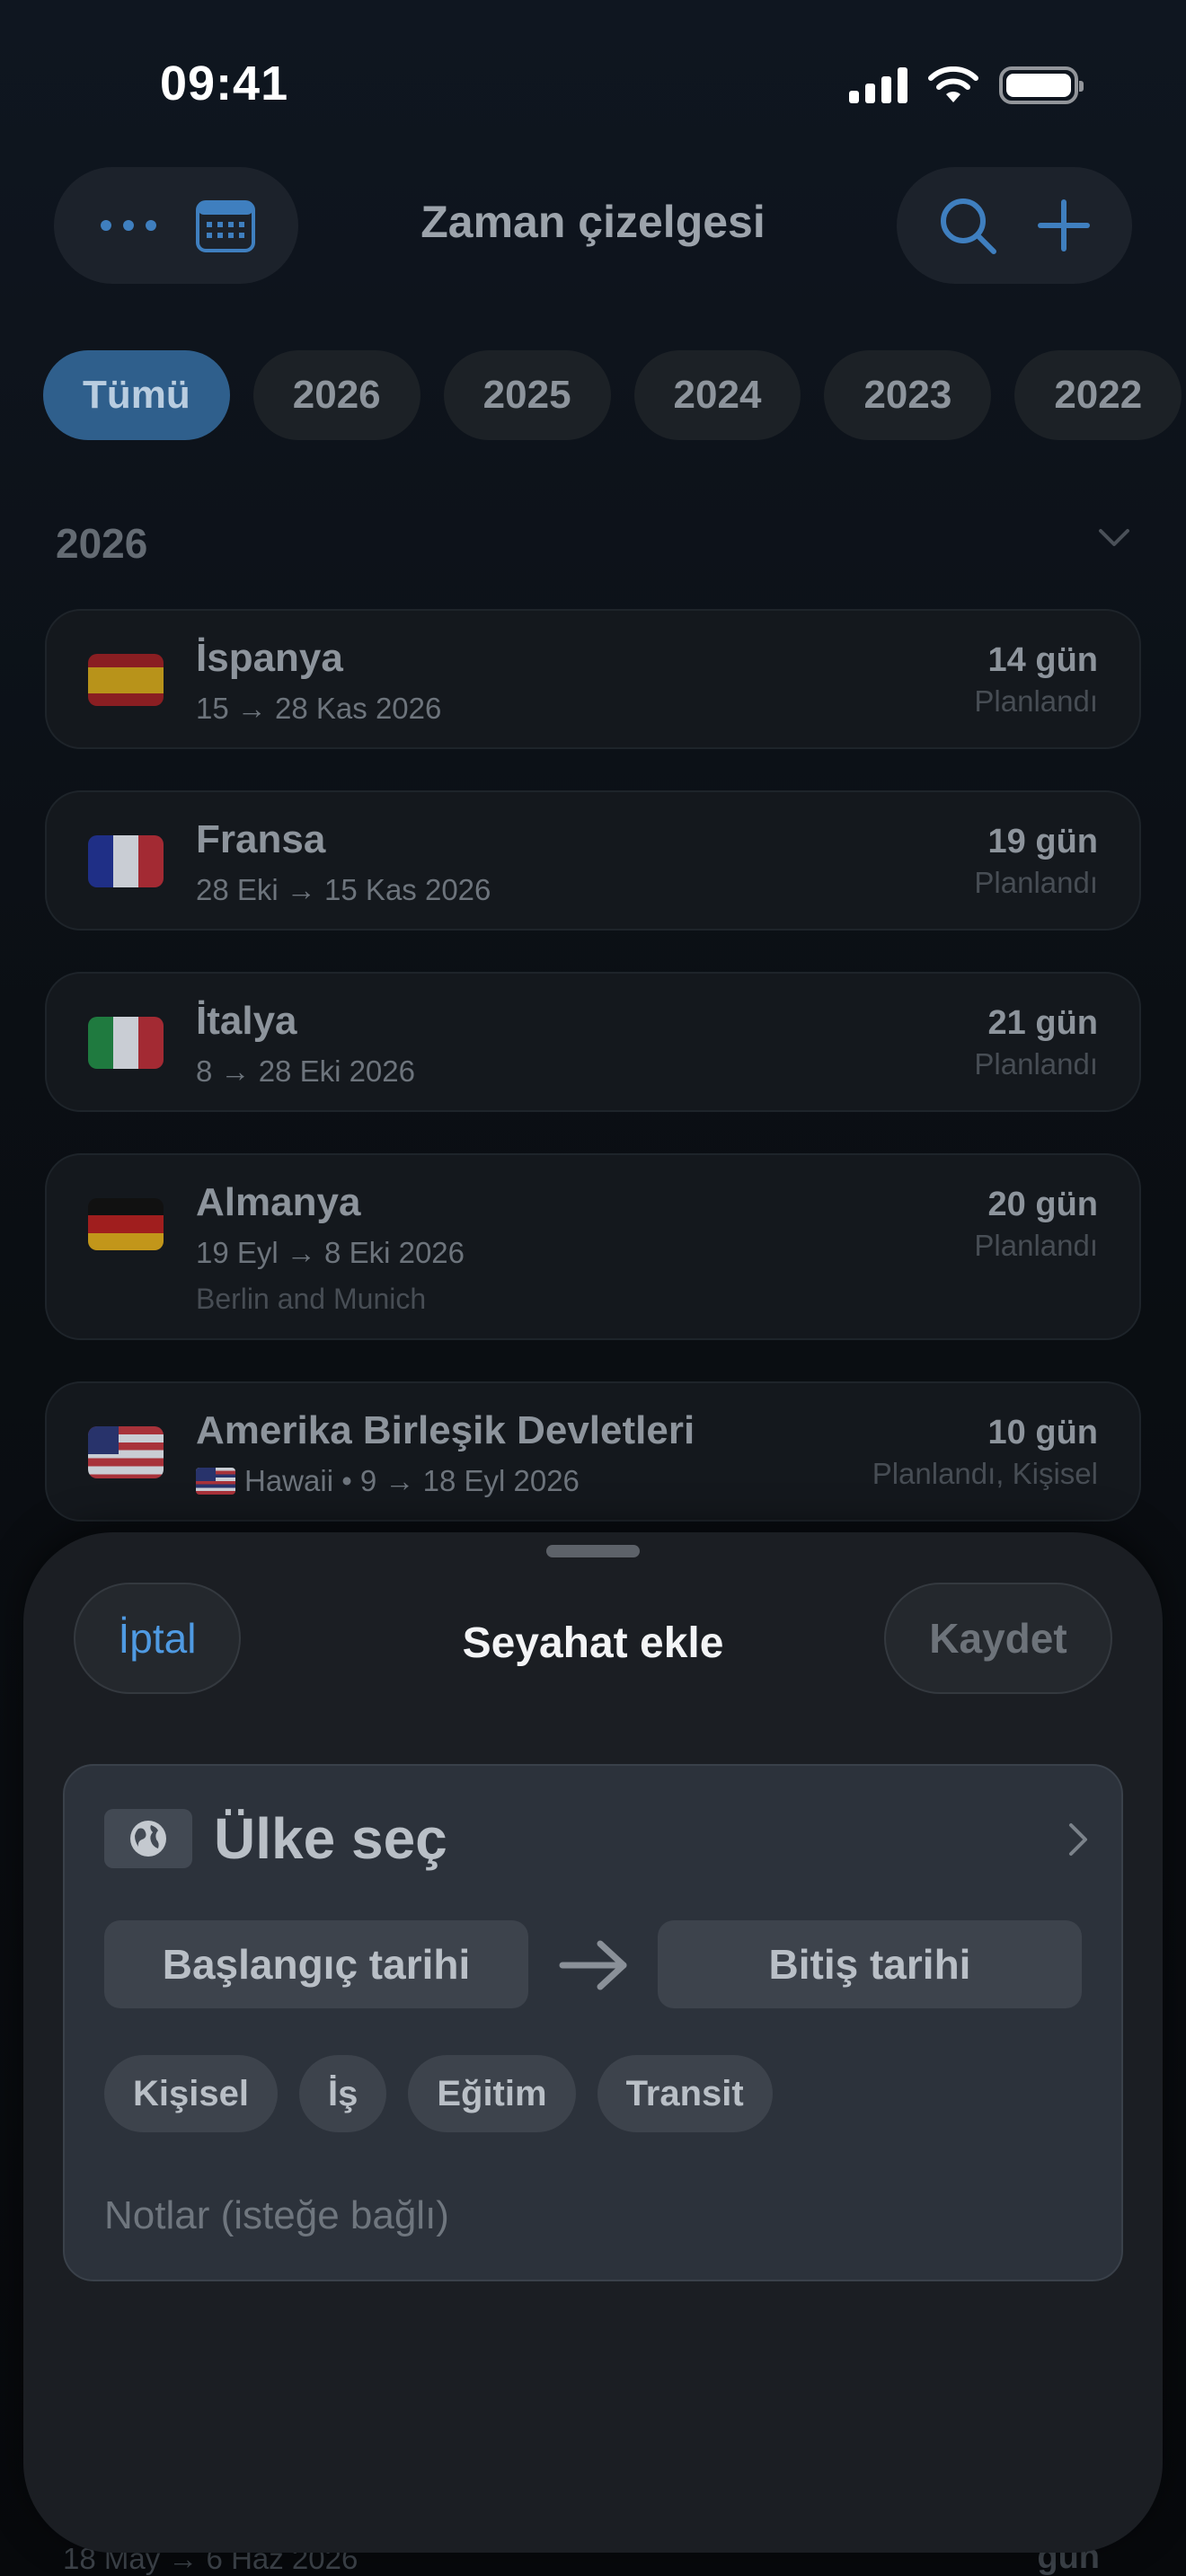  Describe the element at coordinates (1042, 1023) in the screenshot. I see `trip-days: 21 gün` at that location.